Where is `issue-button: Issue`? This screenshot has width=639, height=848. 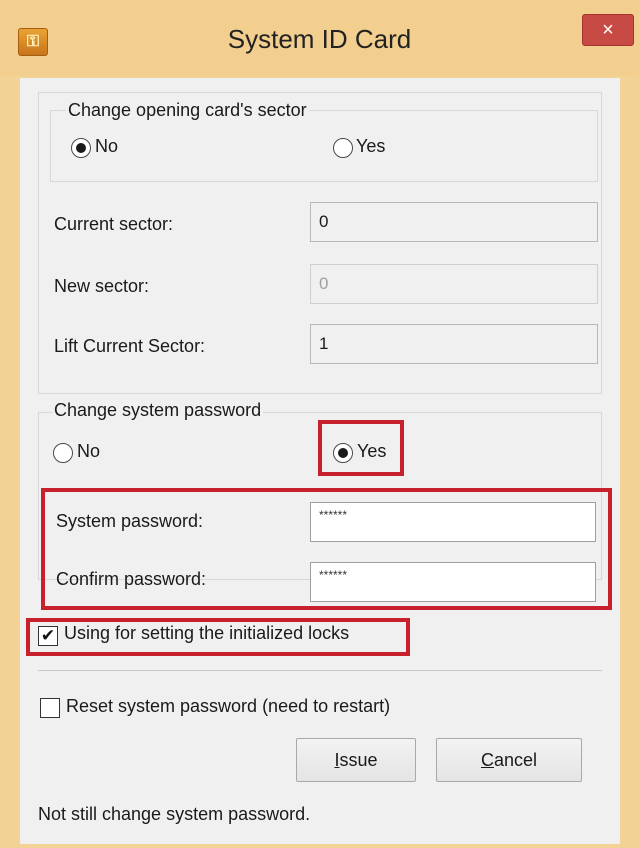 issue-button: Issue is located at coordinates (356, 760).